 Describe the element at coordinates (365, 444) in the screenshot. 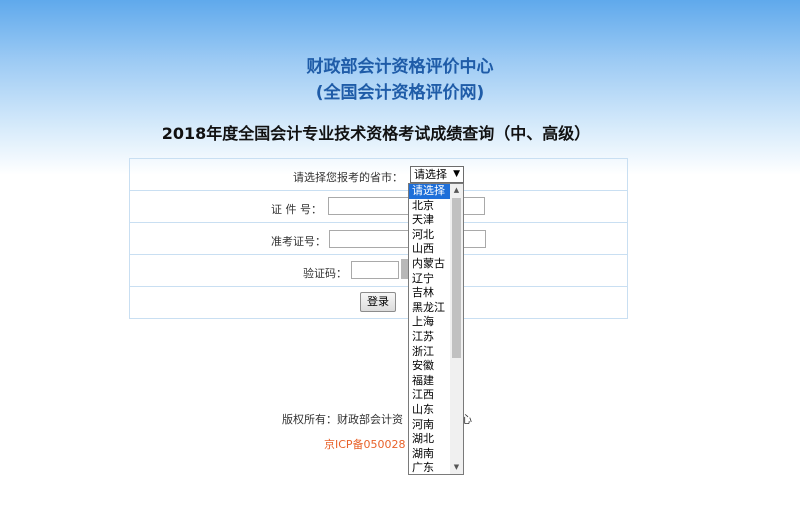

I see `icp-link: 京ICP备050028` at that location.